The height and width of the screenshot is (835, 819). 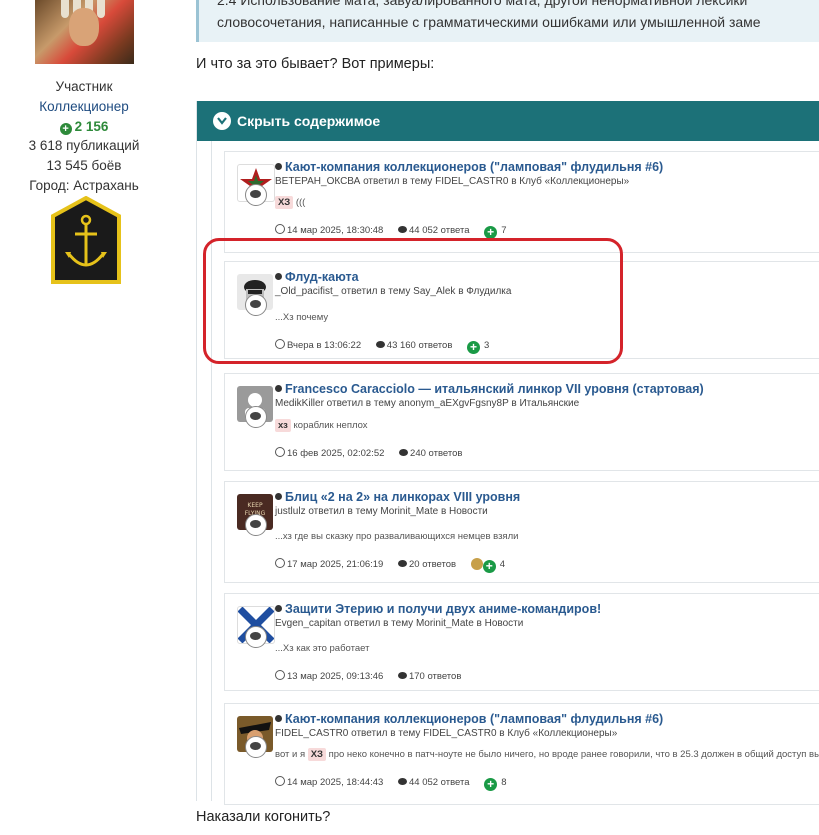 What do you see at coordinates (84, 185) in the screenshot?
I see `user-city: Город: Астрахань` at bounding box center [84, 185].